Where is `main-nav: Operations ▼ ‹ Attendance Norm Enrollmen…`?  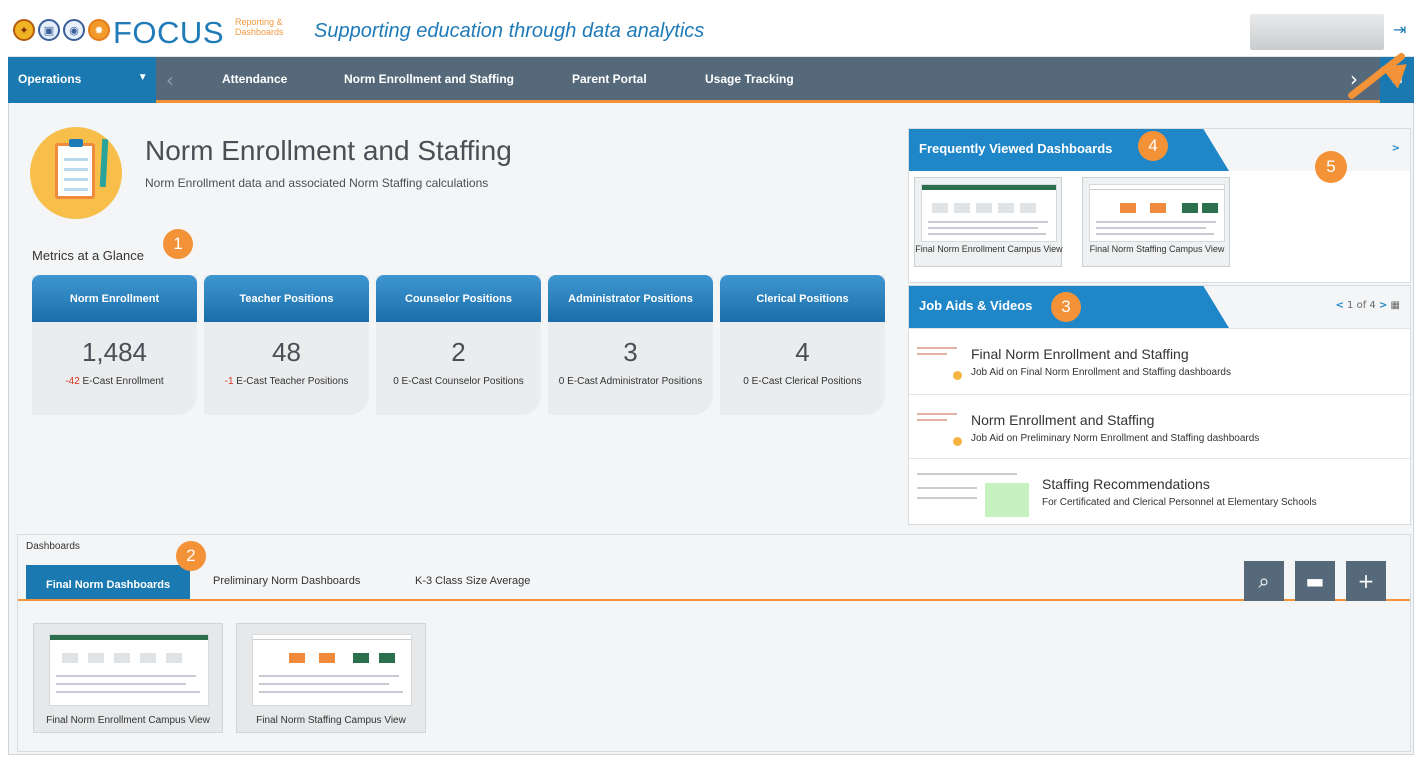
main-nav: Operations ▼ ‹ Attendance Norm Enrollmen… is located at coordinates (711, 80).